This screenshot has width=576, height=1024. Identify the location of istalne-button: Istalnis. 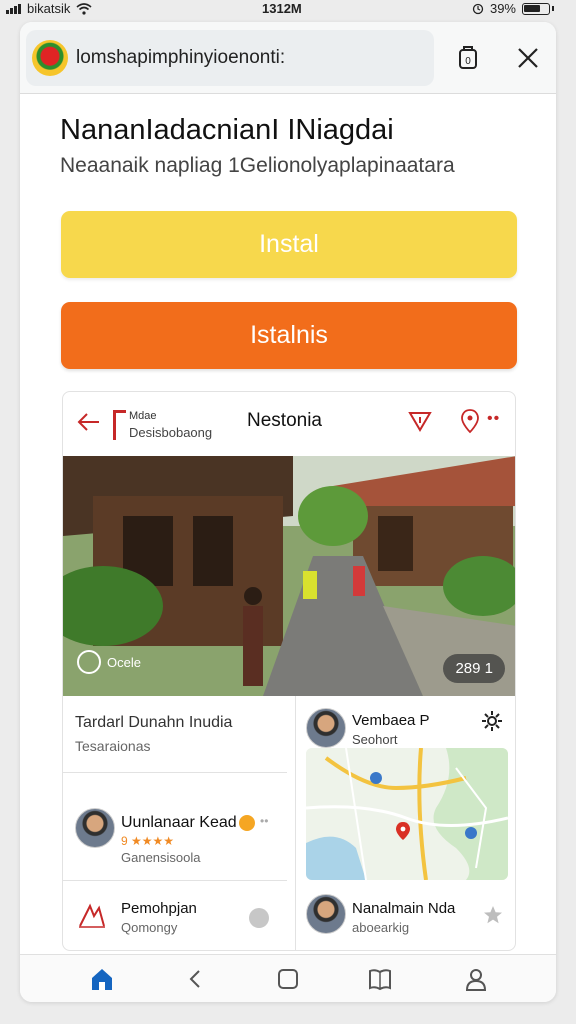
(289, 335).